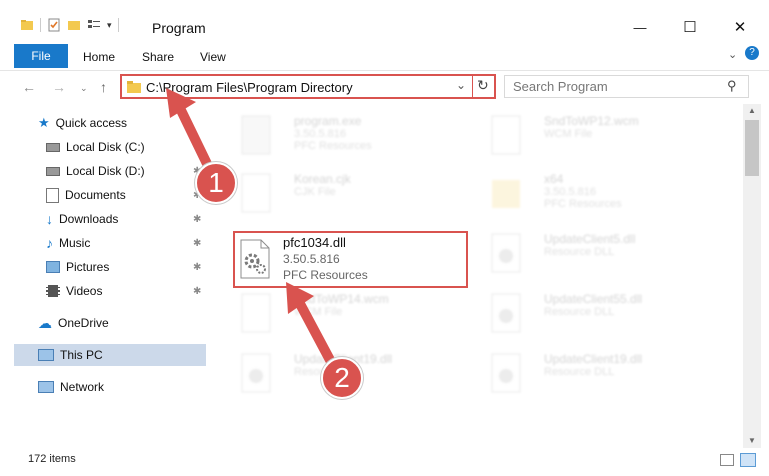 Image resolution: width=769 pixels, height=476 pixels. Describe the element at coordinates (342, 378) in the screenshot. I see `step-badge-2: 2` at that location.